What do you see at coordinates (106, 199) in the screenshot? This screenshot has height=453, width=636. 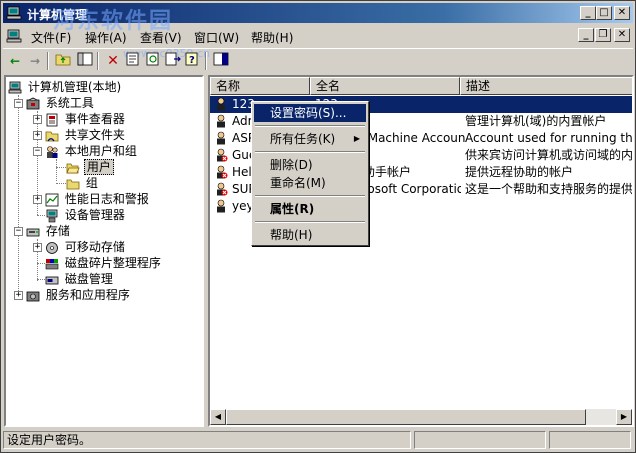 I see `tree-label: 性能日志和警报` at bounding box center [106, 199].